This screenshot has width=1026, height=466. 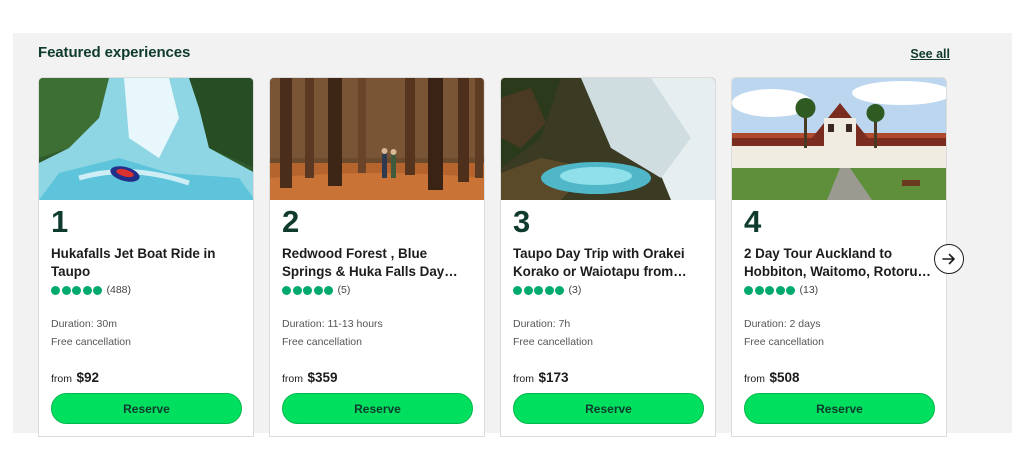 What do you see at coordinates (575, 290) in the screenshot?
I see `review-count: (3)` at bounding box center [575, 290].